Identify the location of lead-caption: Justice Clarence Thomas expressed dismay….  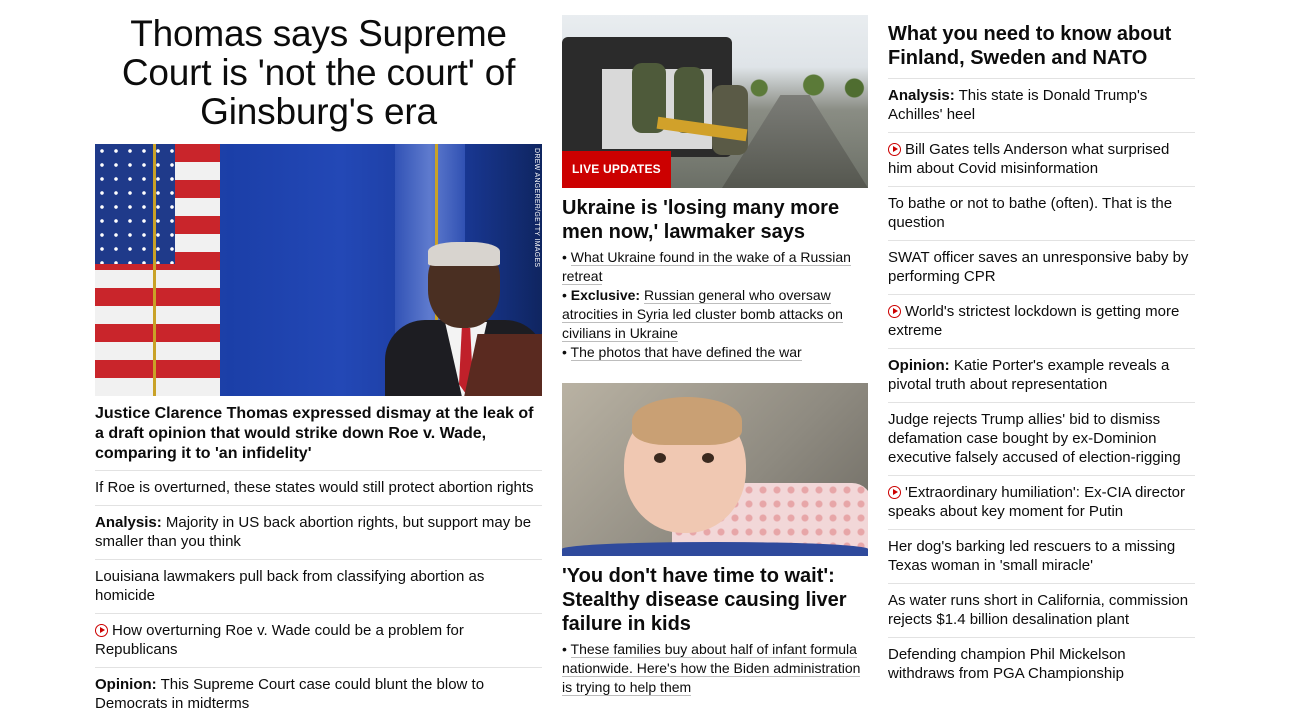
(318, 434).